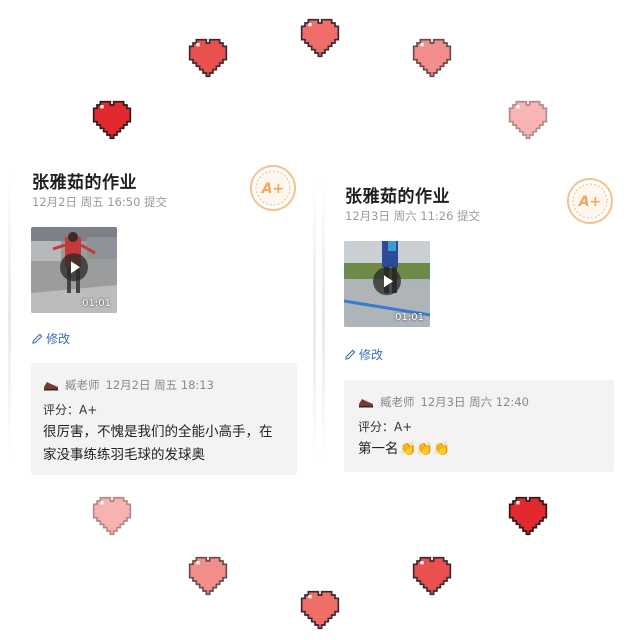 The height and width of the screenshot is (640, 640). I want to click on comment-header: 臧老师 12月2日 周五 18:13, so click(128, 385).